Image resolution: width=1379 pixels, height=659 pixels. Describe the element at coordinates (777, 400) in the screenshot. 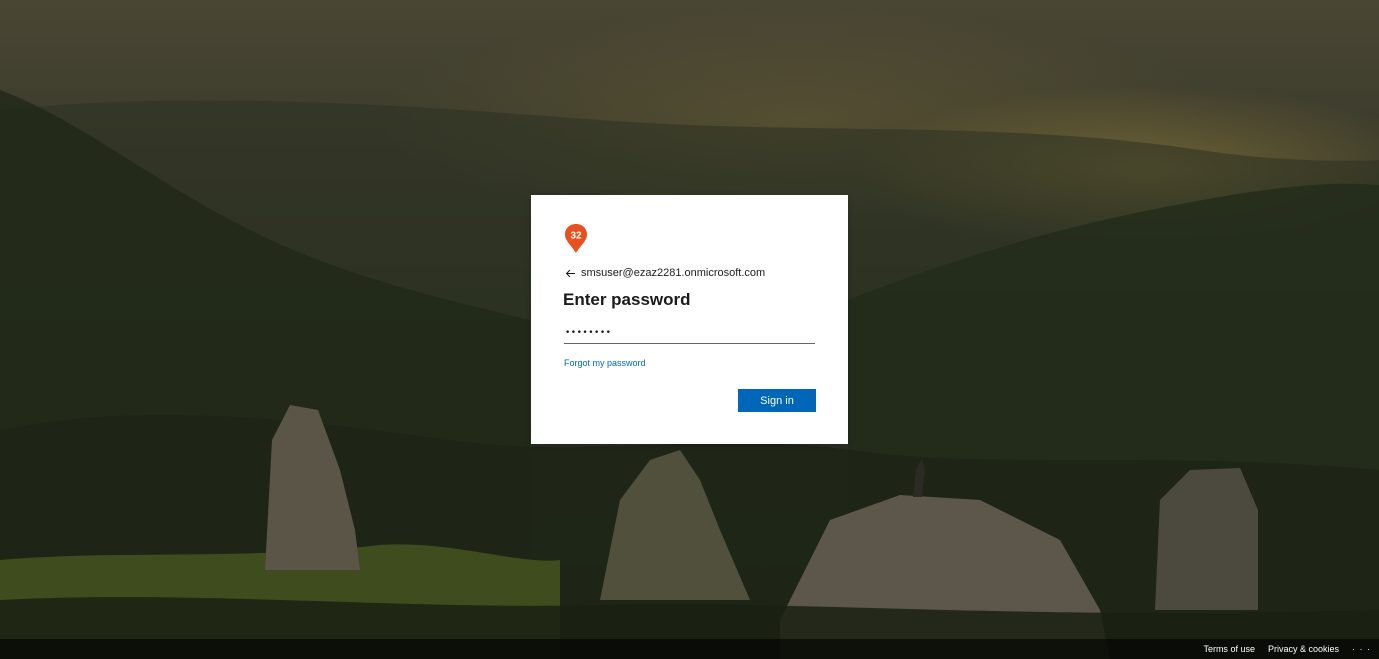

I see `sign-in-button: Sign in` at that location.